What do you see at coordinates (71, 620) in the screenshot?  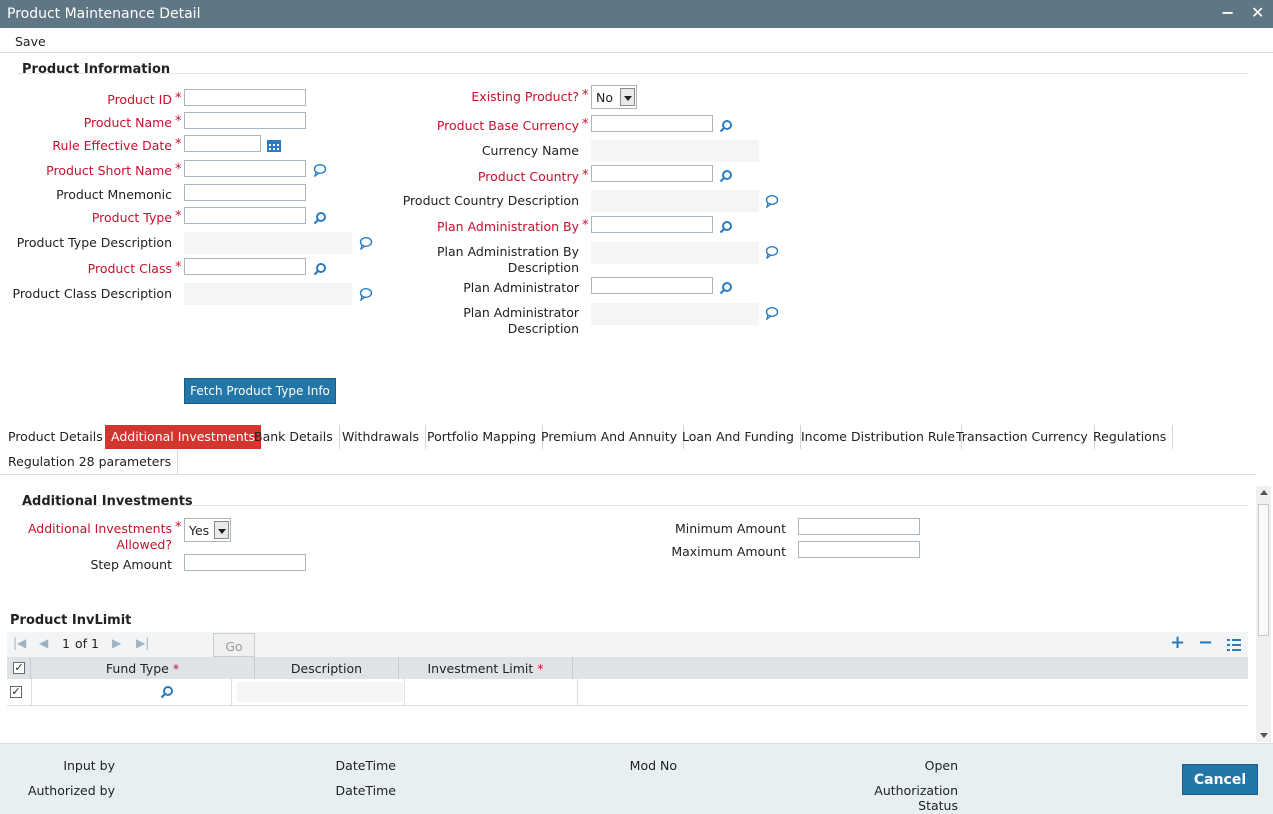 I see `product-invlimit-title: Product InvLimit` at bounding box center [71, 620].